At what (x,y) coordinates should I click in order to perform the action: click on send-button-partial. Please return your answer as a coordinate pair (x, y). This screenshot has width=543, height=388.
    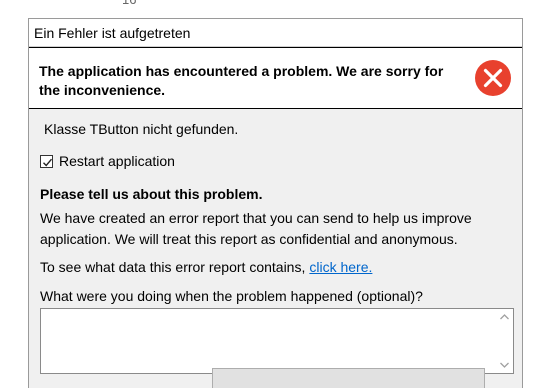
    Looking at the image, I should click on (348, 378).